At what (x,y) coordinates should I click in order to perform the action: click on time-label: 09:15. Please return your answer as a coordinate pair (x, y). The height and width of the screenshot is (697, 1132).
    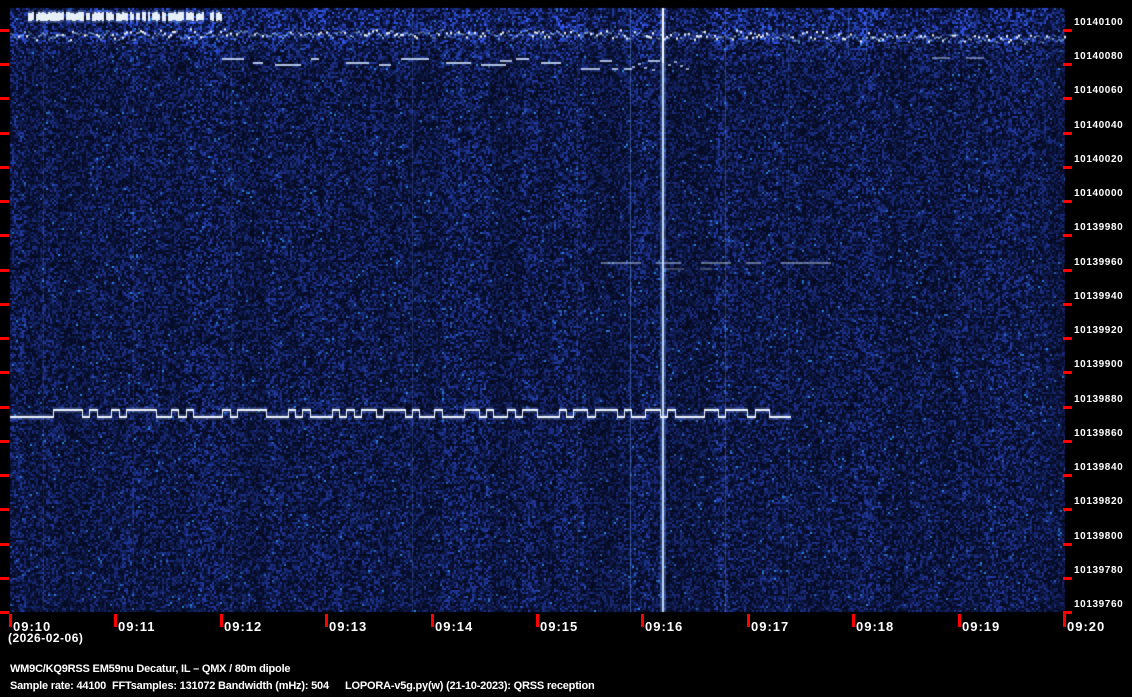
    Looking at the image, I should click on (559, 626).